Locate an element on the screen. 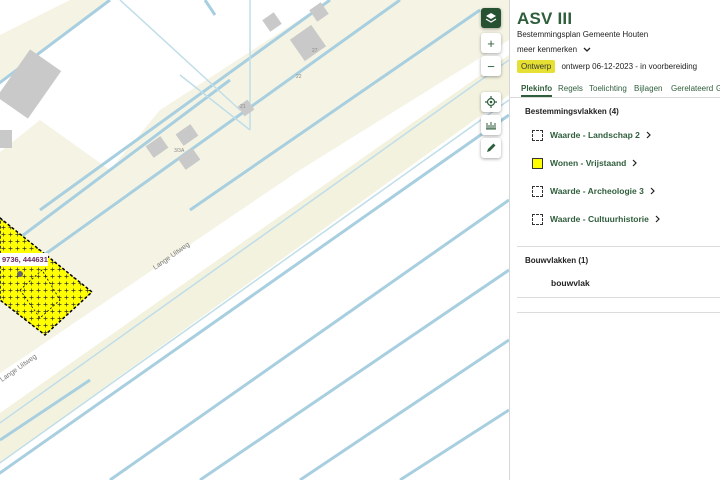  section-heading-bestemmingsvlakken: Bestemmingsvlakken (4) is located at coordinates (572, 111).